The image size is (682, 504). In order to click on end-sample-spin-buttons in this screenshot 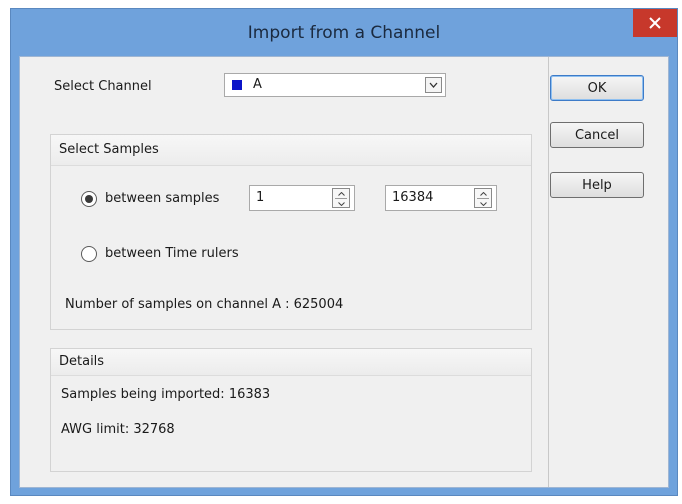, I will do `click(483, 198)`.